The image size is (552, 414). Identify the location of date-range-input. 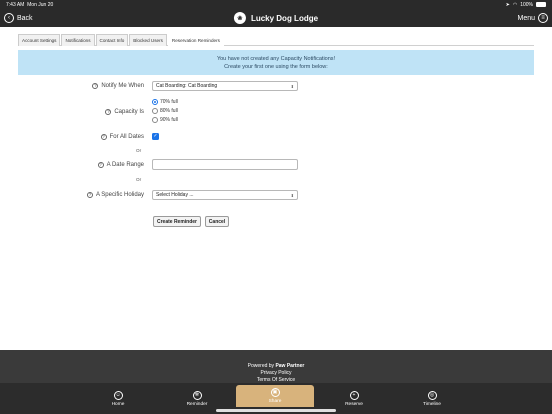
(225, 164).